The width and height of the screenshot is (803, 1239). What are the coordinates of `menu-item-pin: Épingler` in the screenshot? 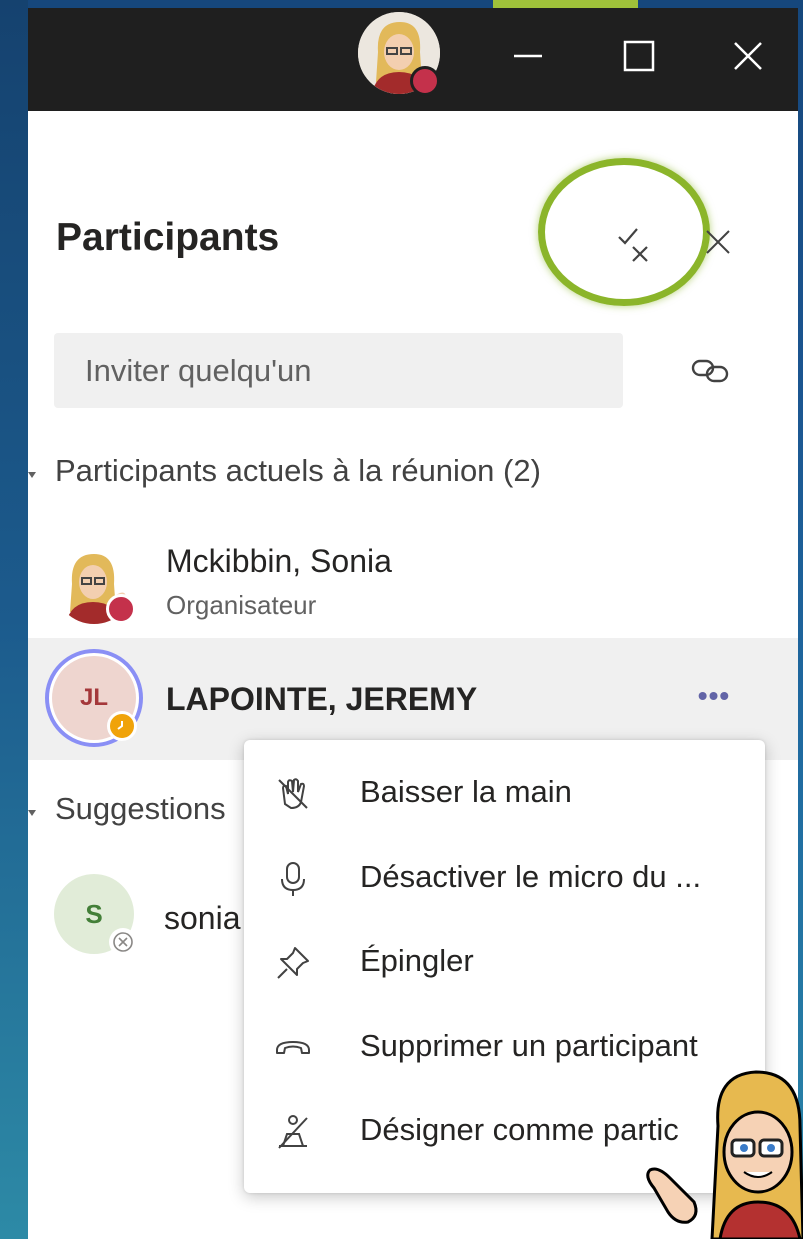 It's located at (504, 963).